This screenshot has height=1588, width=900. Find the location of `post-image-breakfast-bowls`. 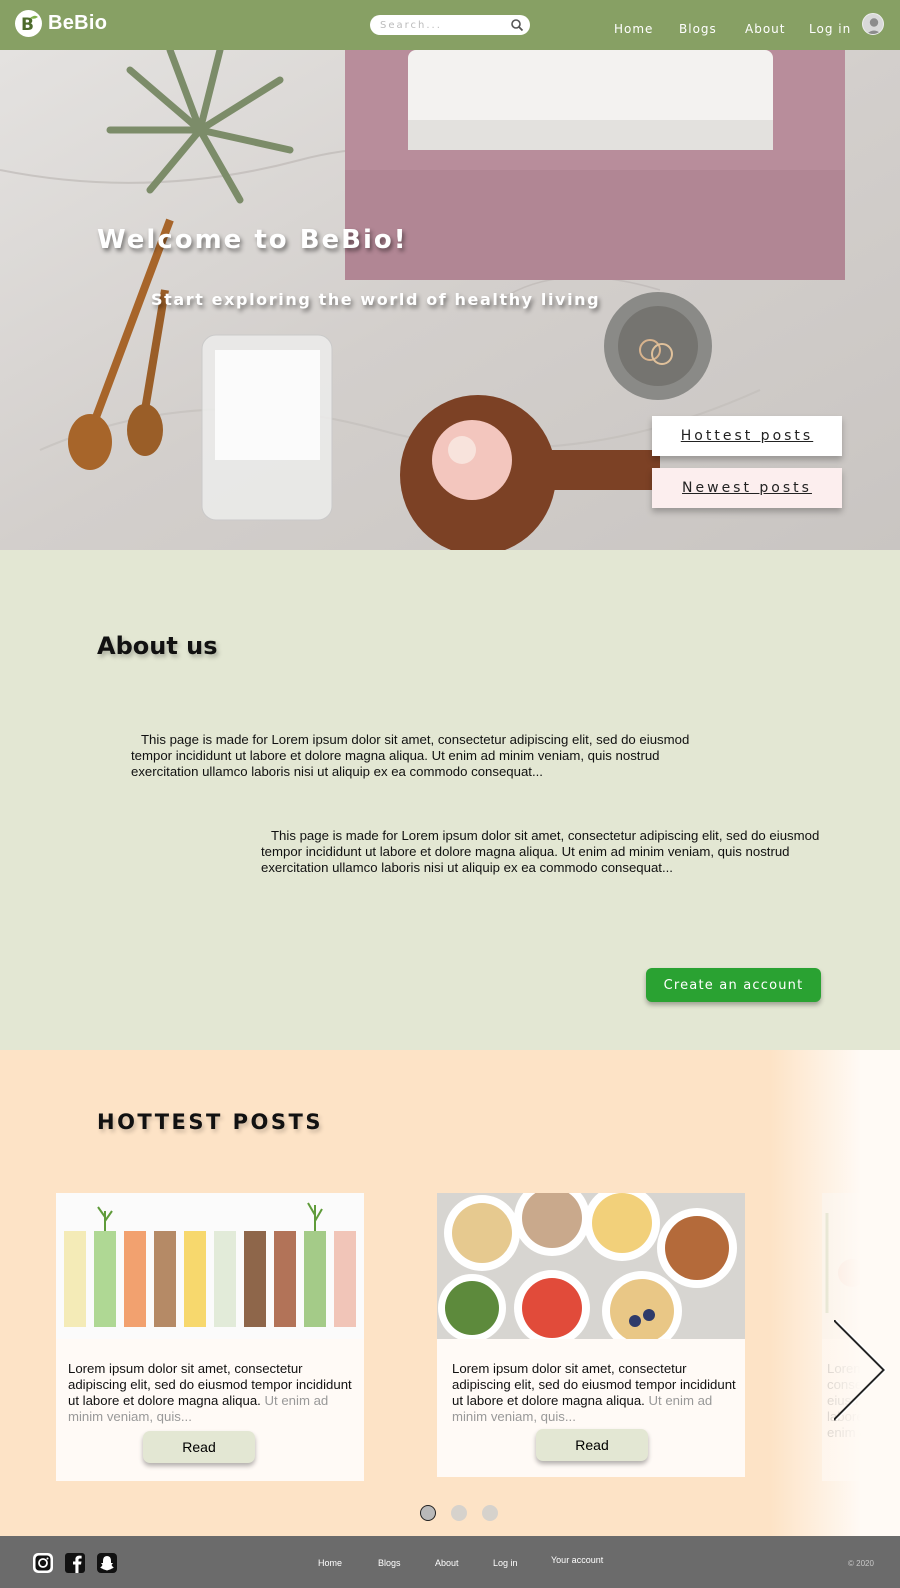

post-image-breakfast-bowls is located at coordinates (591, 1266).